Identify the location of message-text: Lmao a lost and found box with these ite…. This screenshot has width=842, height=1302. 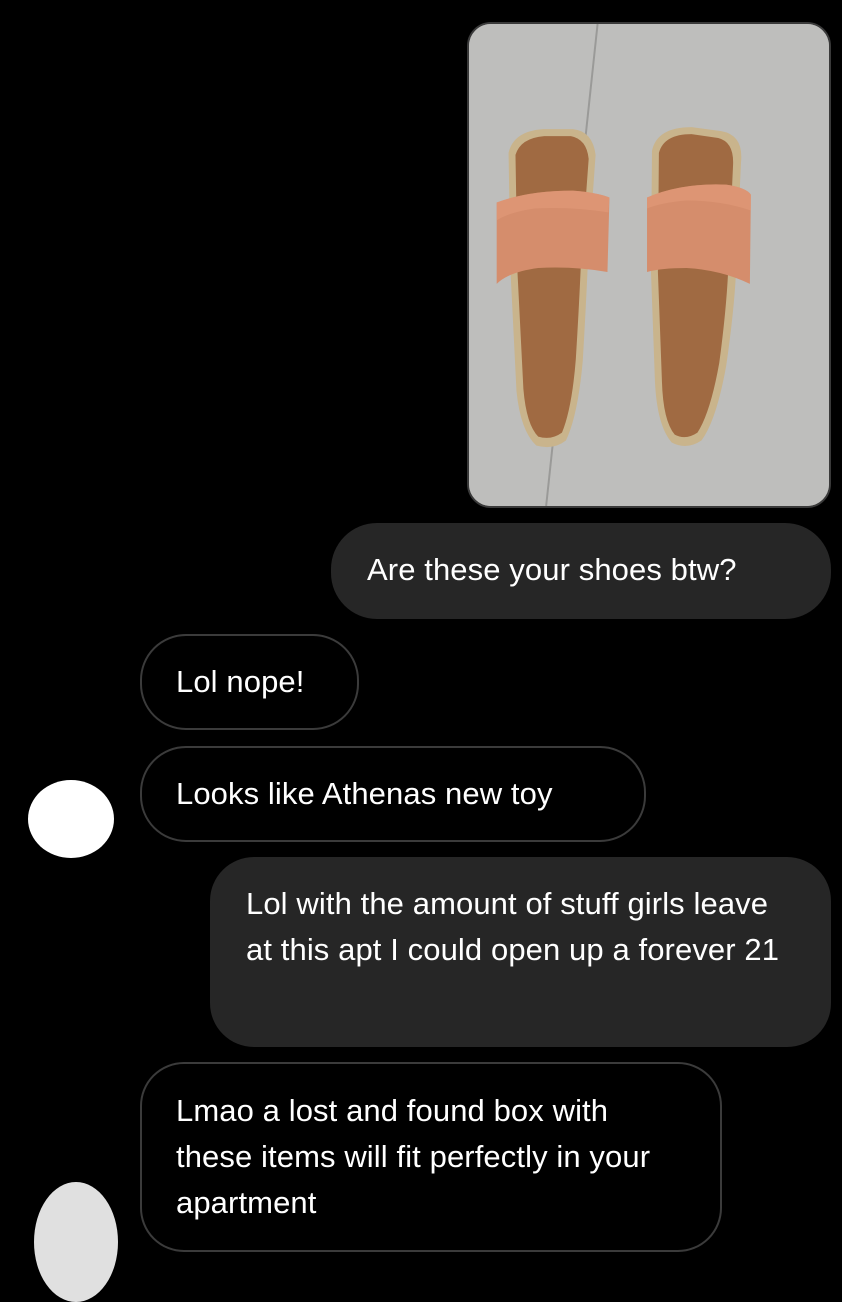
(413, 1156).